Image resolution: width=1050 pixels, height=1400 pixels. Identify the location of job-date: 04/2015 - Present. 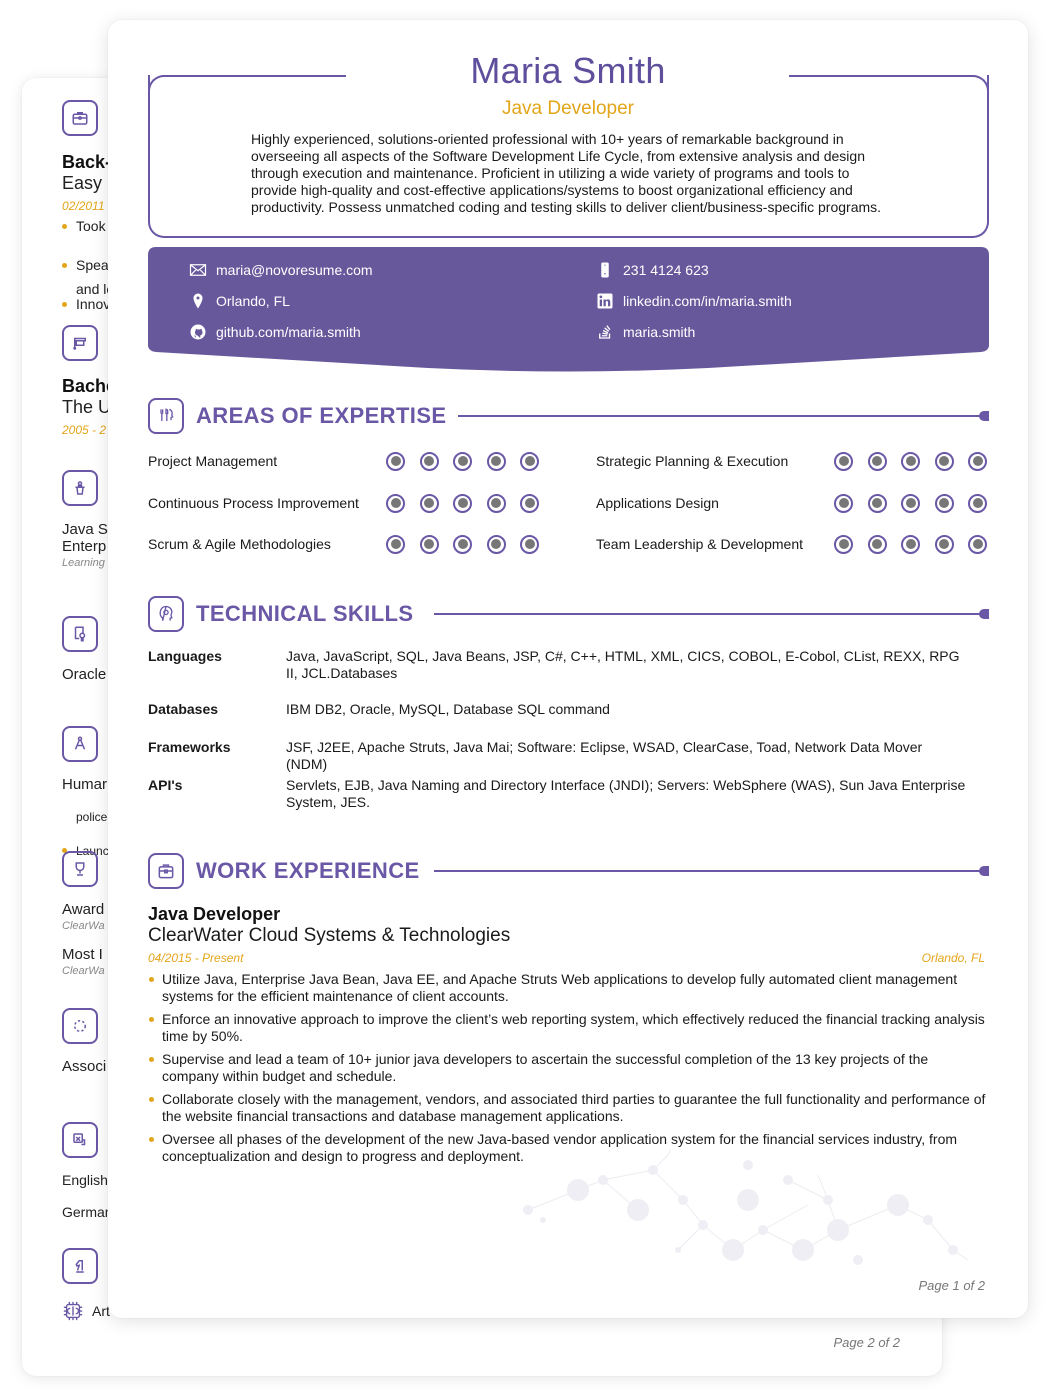
(196, 958).